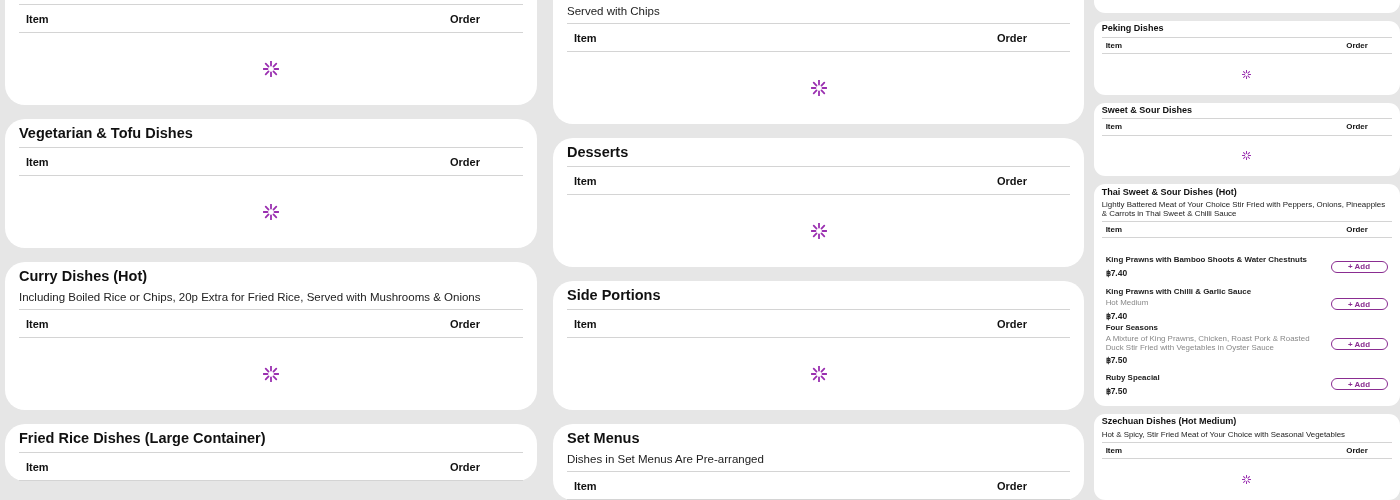  Describe the element at coordinates (1147, 110) in the screenshot. I see `section-title: Sweet & Sour Dishes` at that location.